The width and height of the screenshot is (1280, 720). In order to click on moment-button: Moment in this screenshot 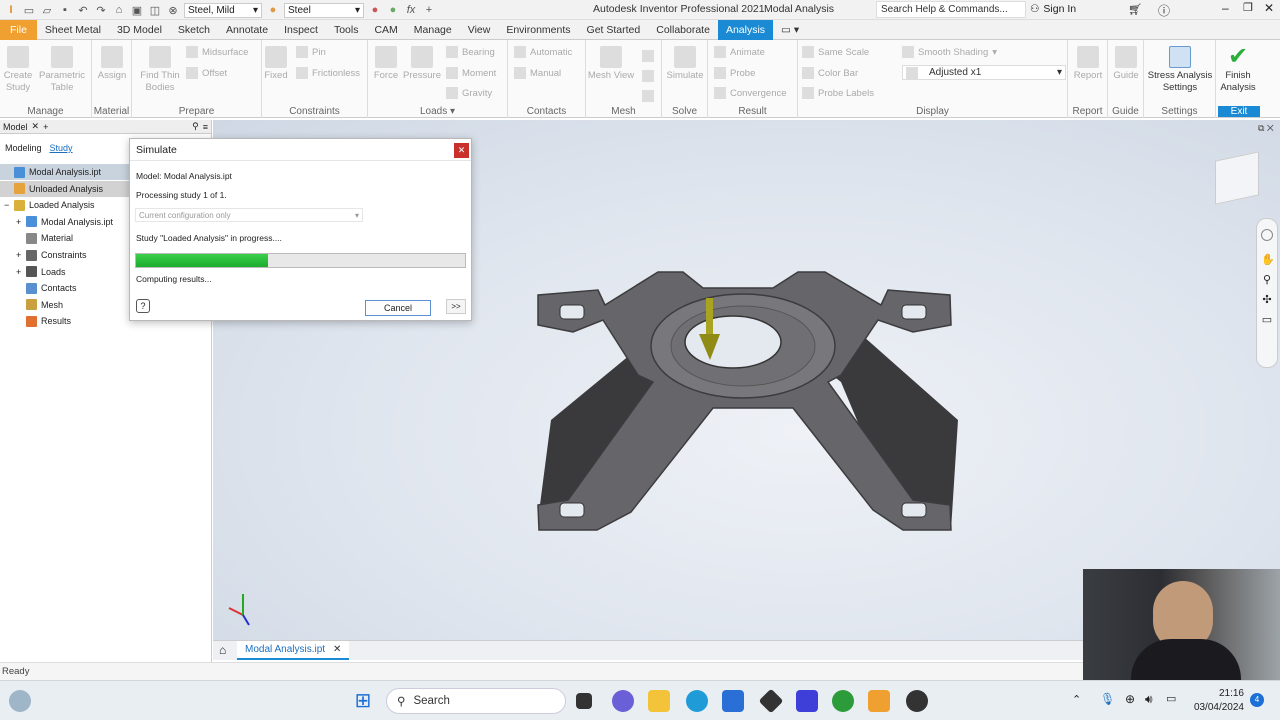, I will do `click(471, 73)`.